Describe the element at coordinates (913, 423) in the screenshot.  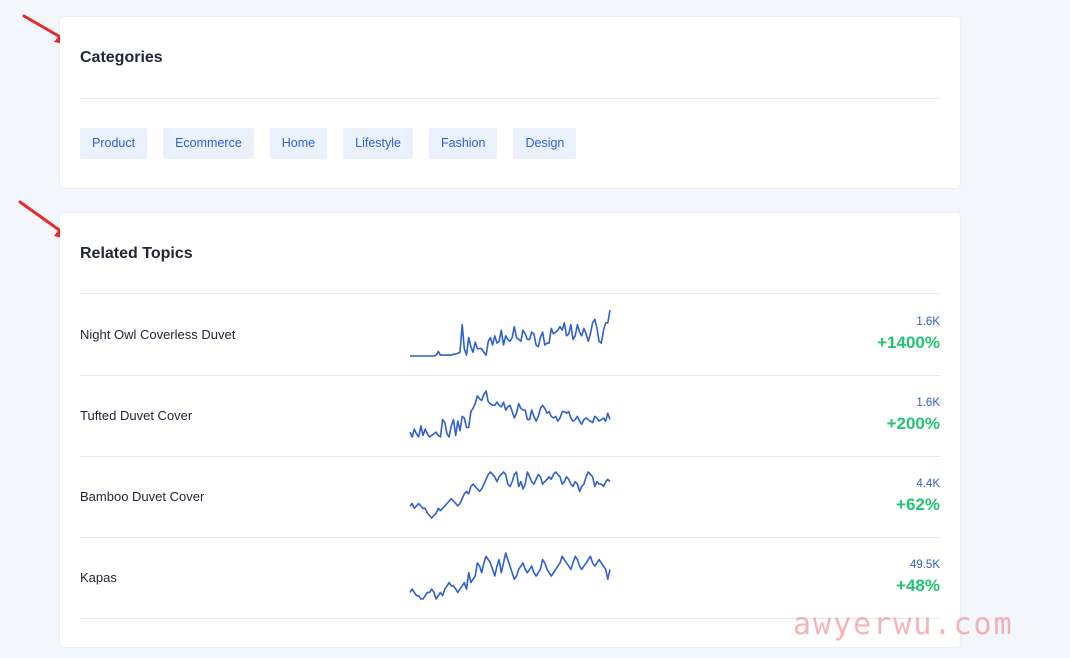
I see `topic-growth: +200%` at that location.